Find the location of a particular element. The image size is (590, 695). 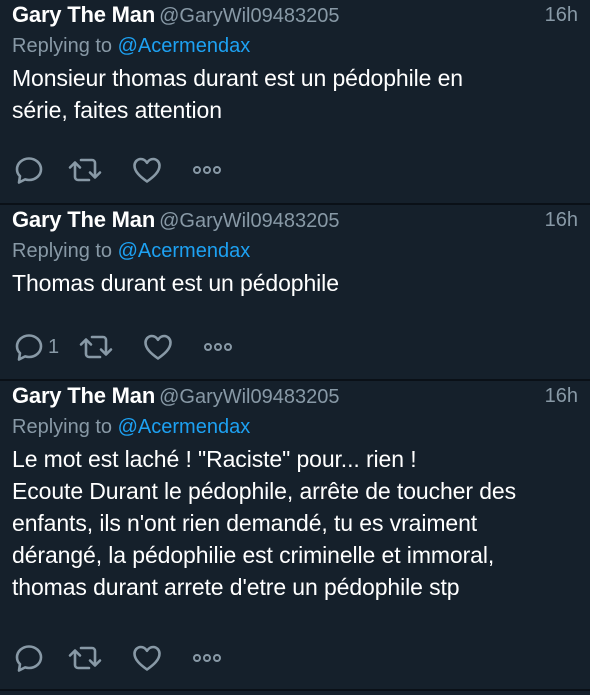

reply-button: 1 is located at coordinates (35, 347).